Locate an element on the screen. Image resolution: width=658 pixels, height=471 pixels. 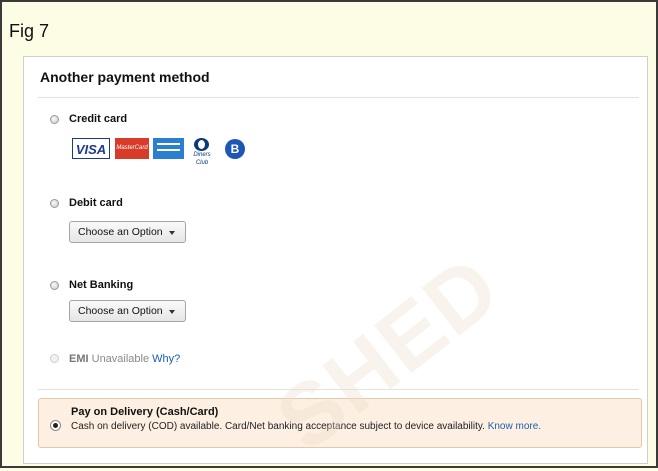
diners-club-name: Diners Club is located at coordinates (202, 159).